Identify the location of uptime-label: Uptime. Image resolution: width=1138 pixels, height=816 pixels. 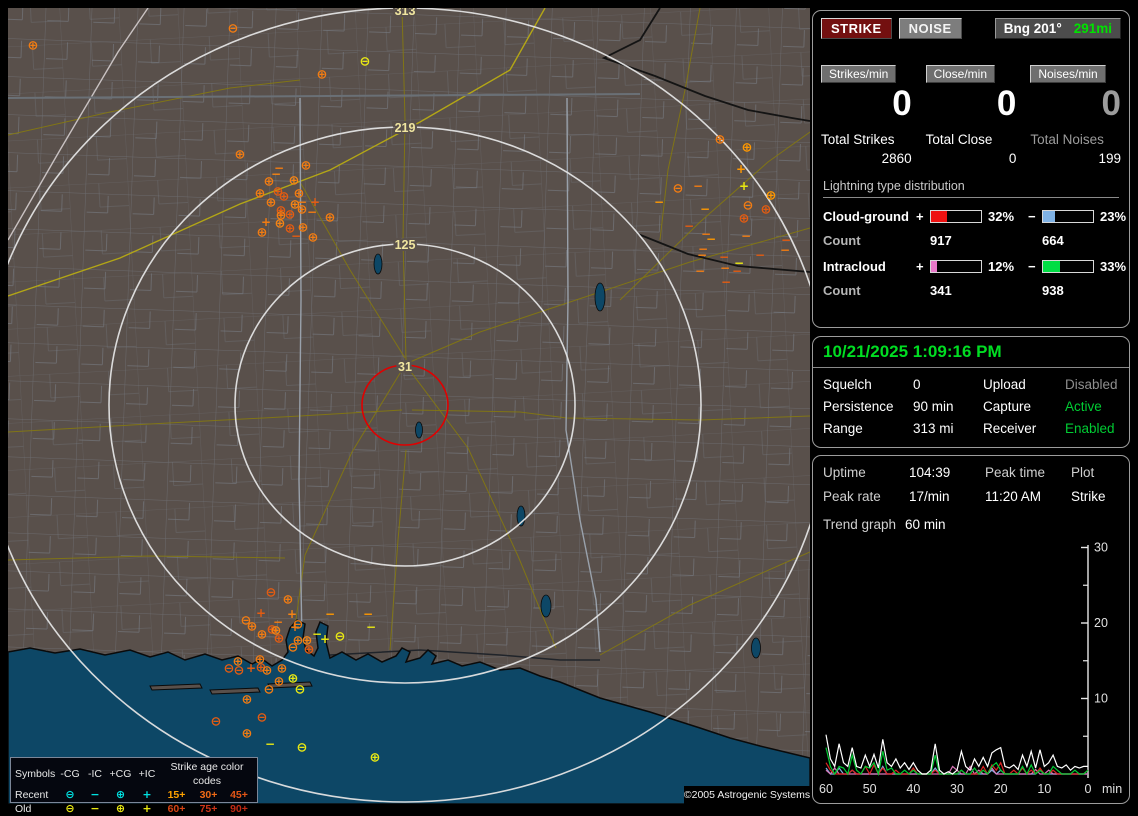
(844, 472).